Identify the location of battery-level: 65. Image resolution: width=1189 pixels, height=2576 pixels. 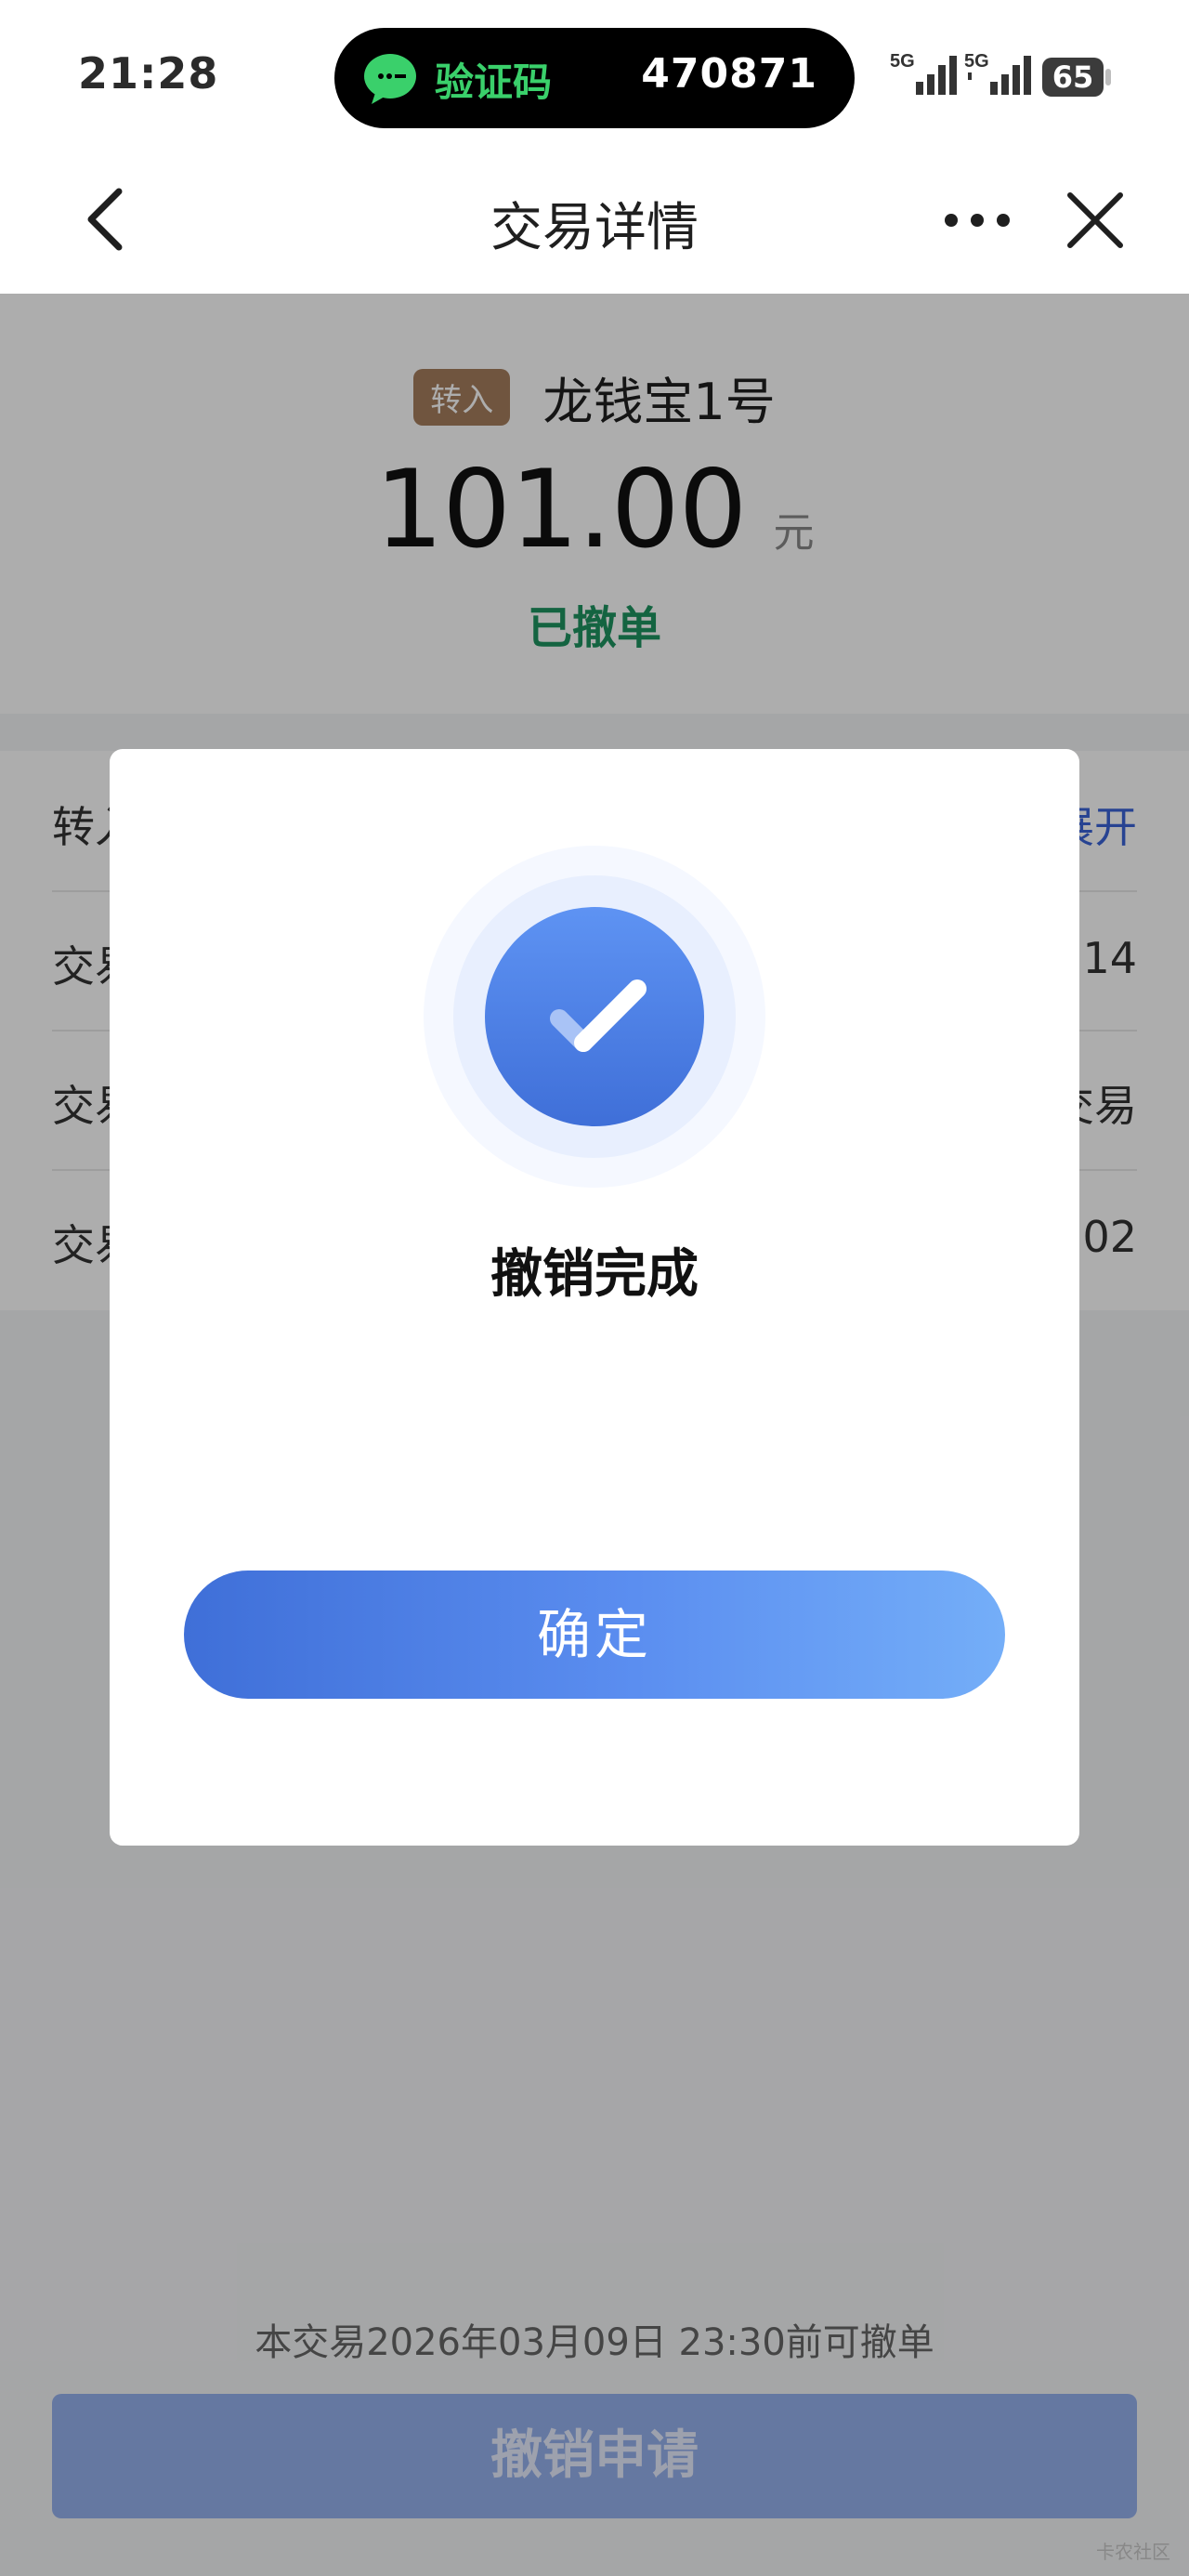
(1073, 77).